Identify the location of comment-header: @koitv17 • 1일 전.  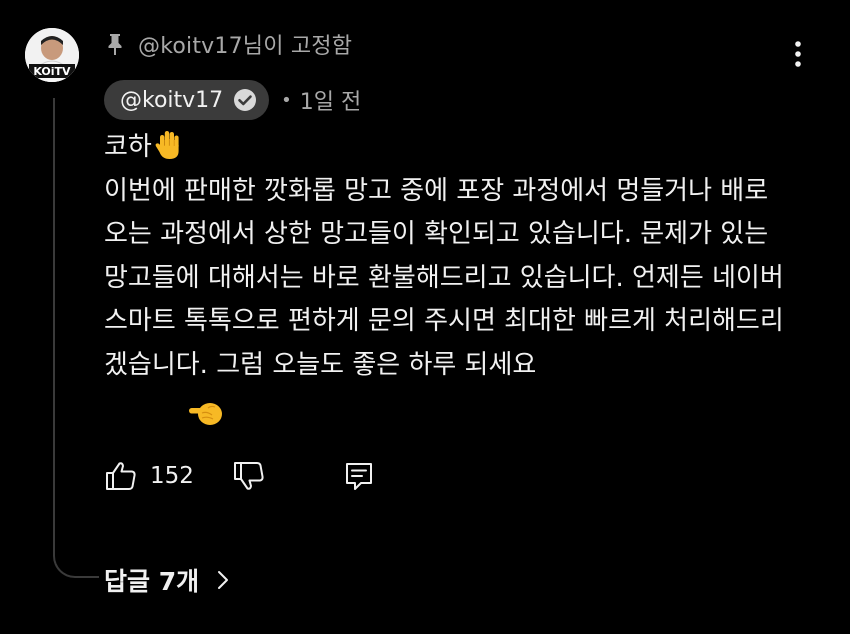
(232, 100).